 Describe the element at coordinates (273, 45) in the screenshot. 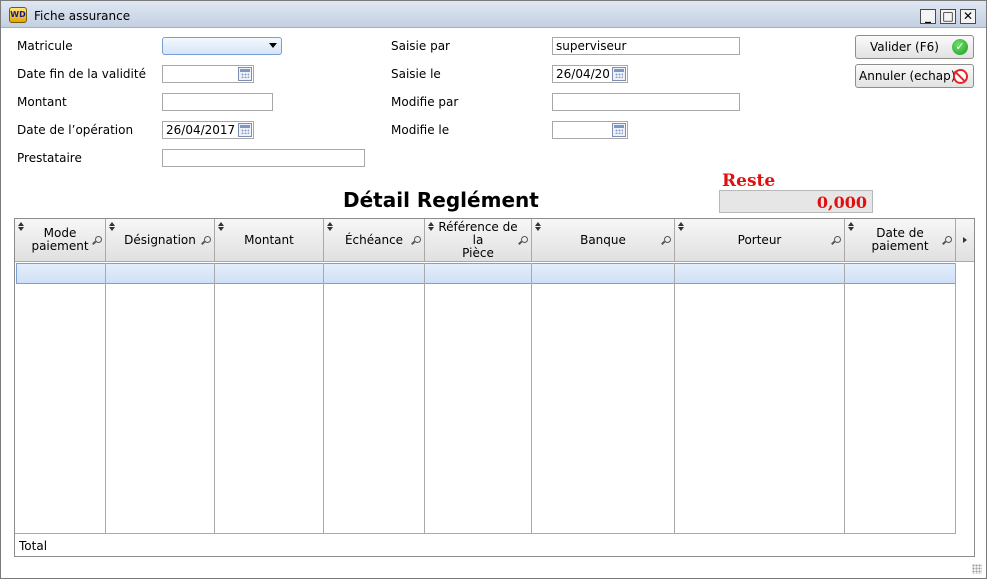

I see `dropdown-arrow-icon` at that location.